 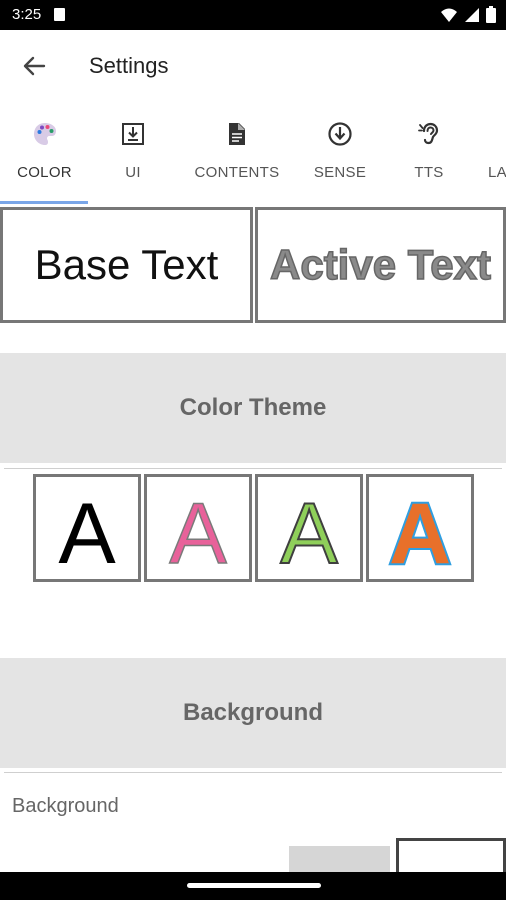 I want to click on download-box-icon, so click(x=133, y=134).